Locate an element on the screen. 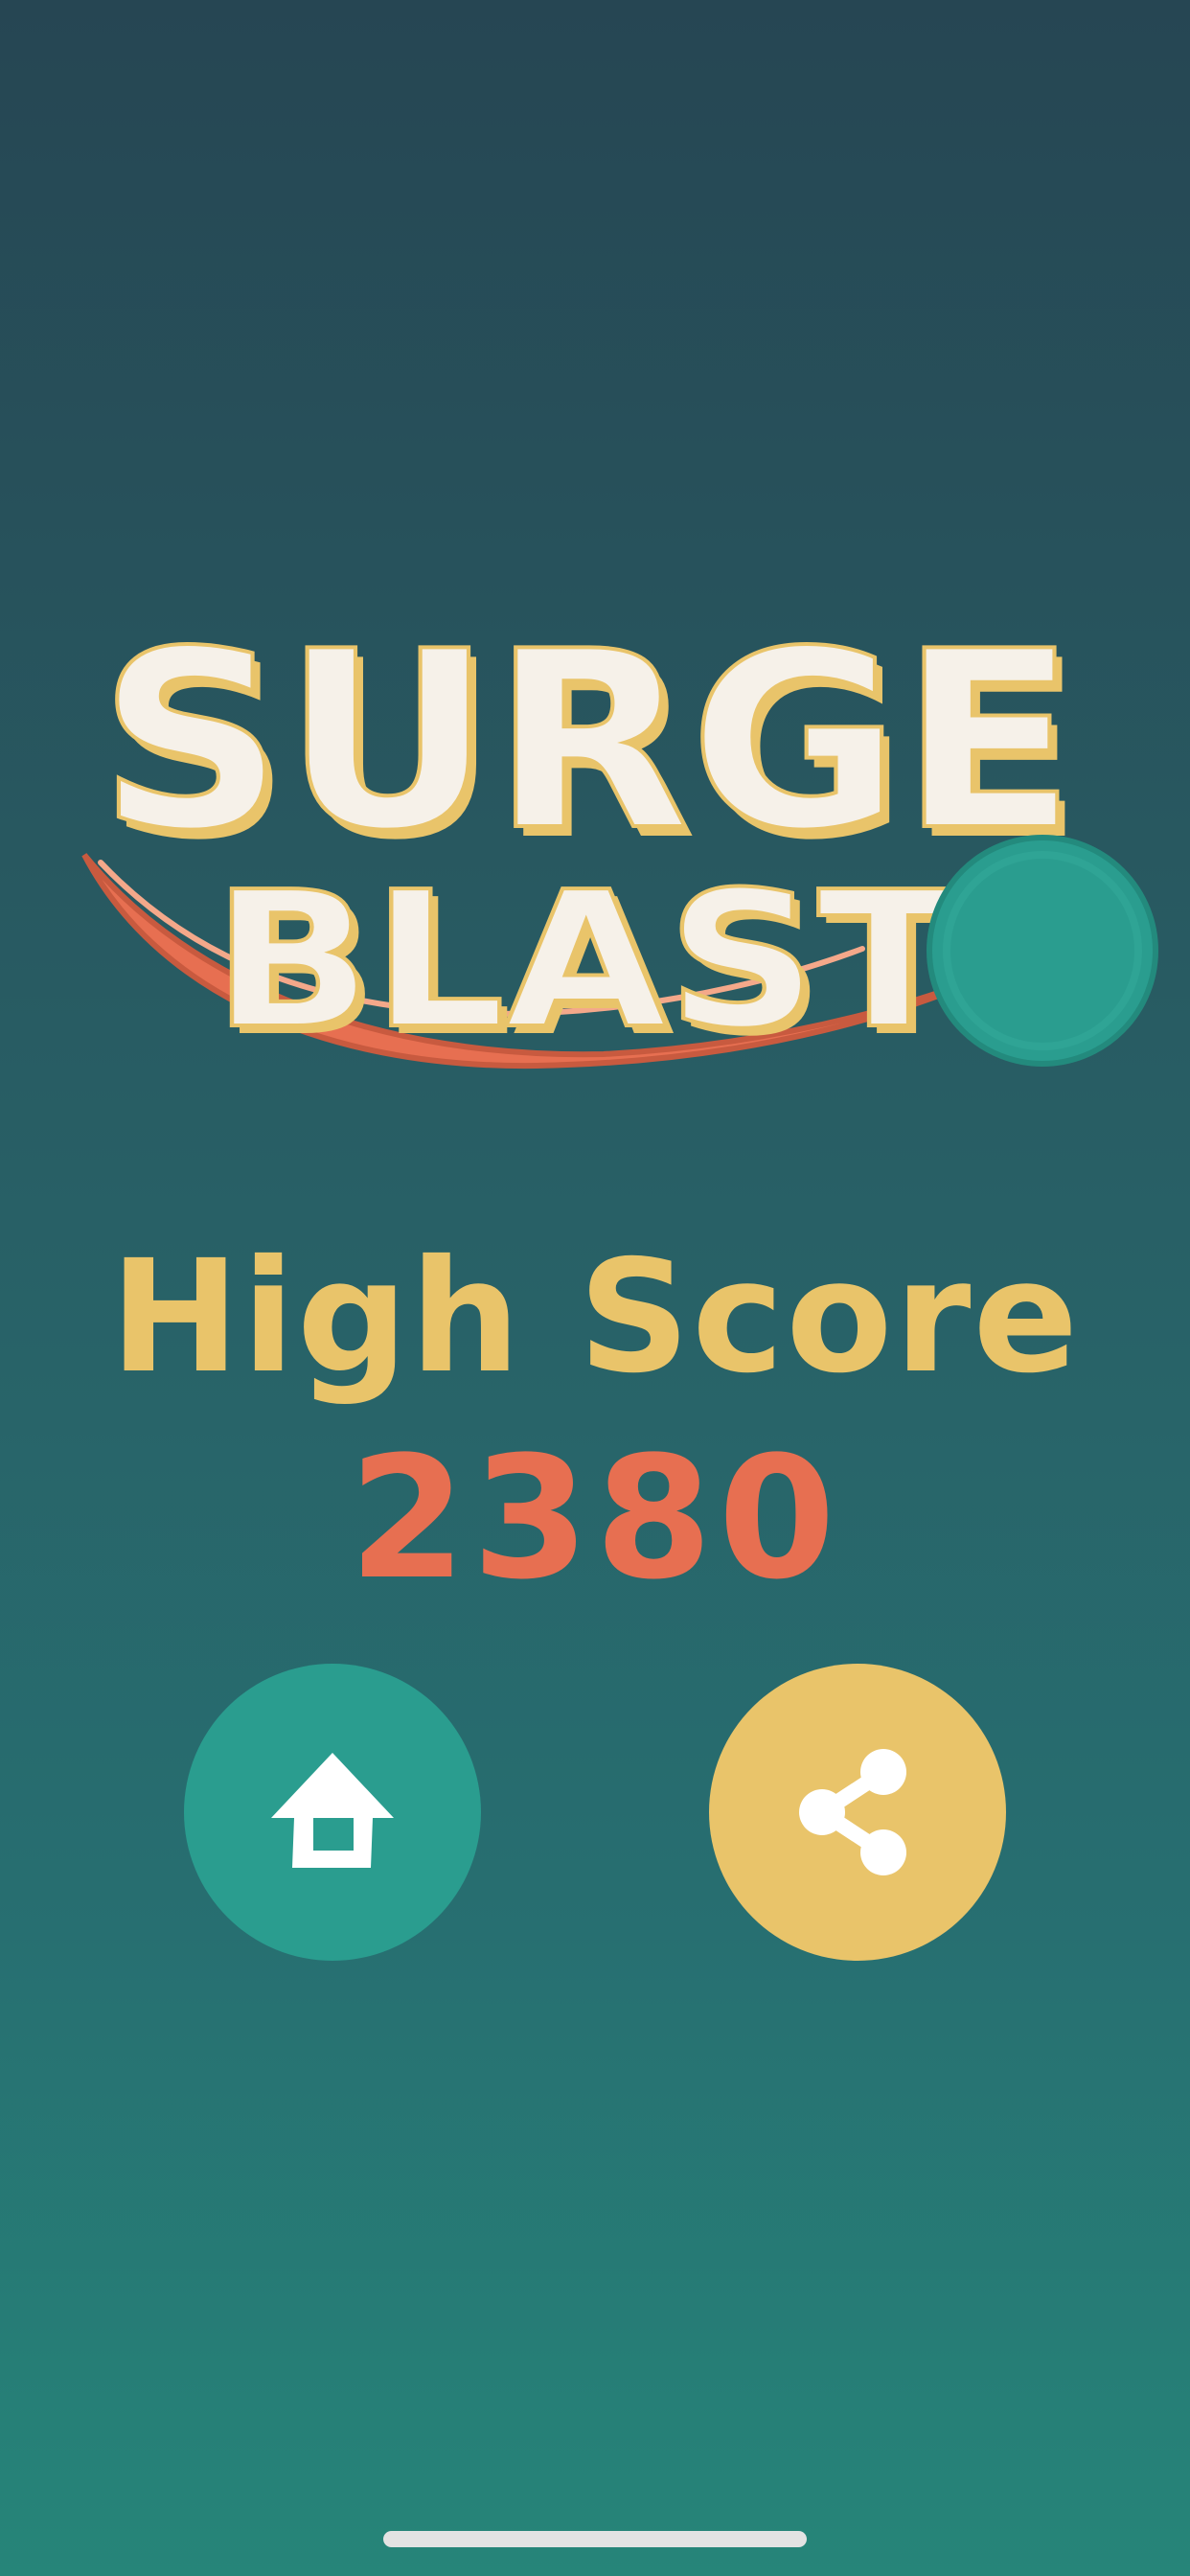 The image size is (1190, 2576). high-score-value: 2380 is located at coordinates (595, 1518).